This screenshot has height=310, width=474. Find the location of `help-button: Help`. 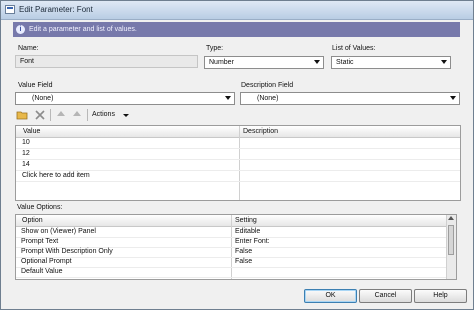

help-button: Help is located at coordinates (440, 296).